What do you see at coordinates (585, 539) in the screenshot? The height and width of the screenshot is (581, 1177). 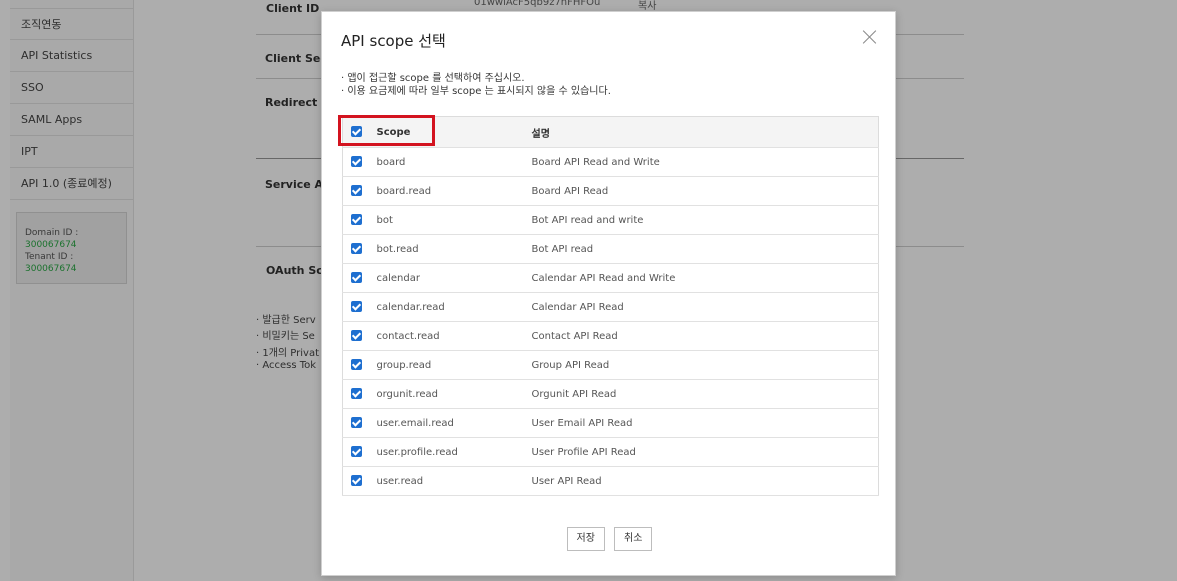 I see `save-button: 저장` at bounding box center [585, 539].